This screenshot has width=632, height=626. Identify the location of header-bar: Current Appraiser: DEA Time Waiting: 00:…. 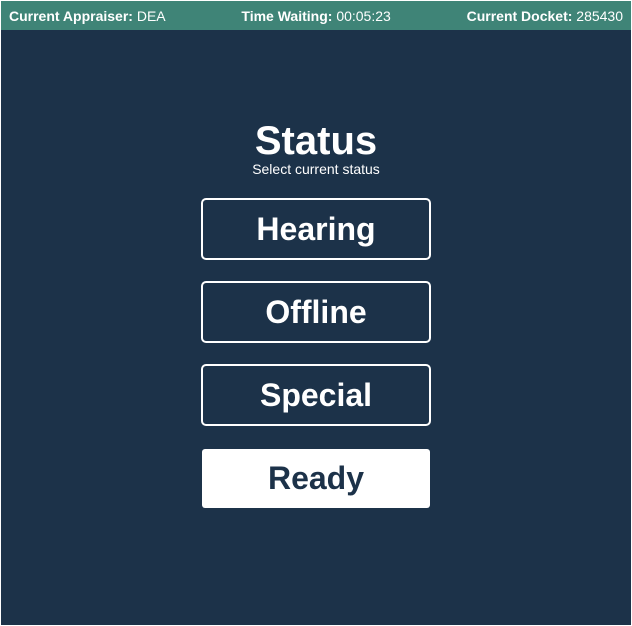
(316, 15).